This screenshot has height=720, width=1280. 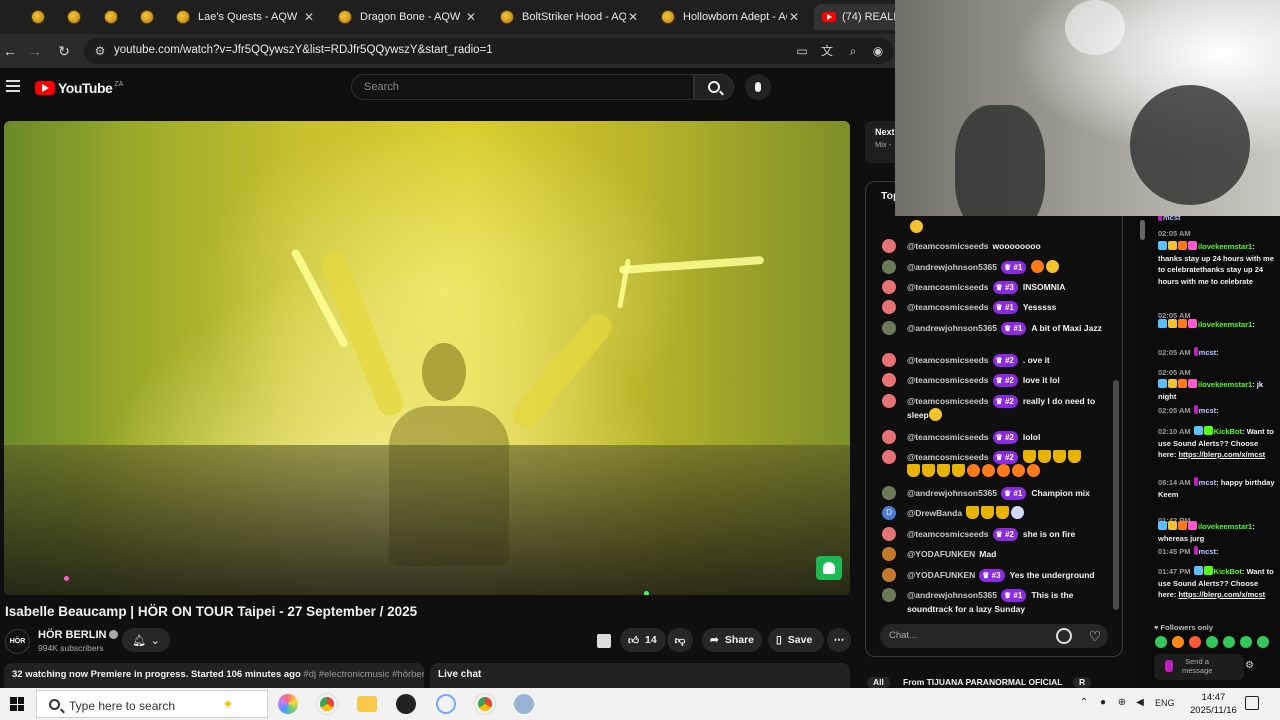 I want to click on browser-tab: Dragon Bone - AQW ✕, so click(x=408, y=17).